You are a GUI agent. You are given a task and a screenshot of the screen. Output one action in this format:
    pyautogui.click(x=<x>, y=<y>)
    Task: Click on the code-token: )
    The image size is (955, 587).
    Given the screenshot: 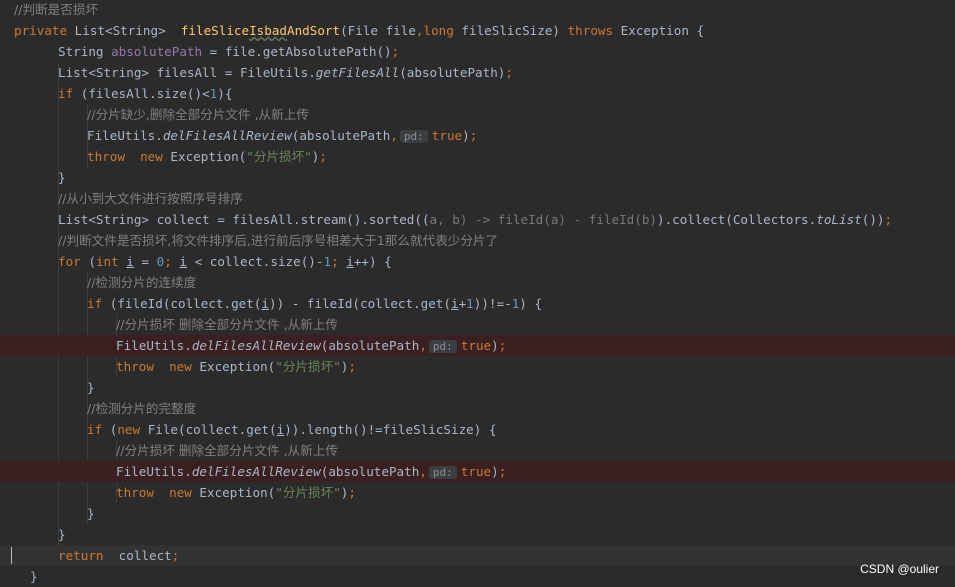 What is the action you would take?
    pyautogui.click(x=466, y=135)
    